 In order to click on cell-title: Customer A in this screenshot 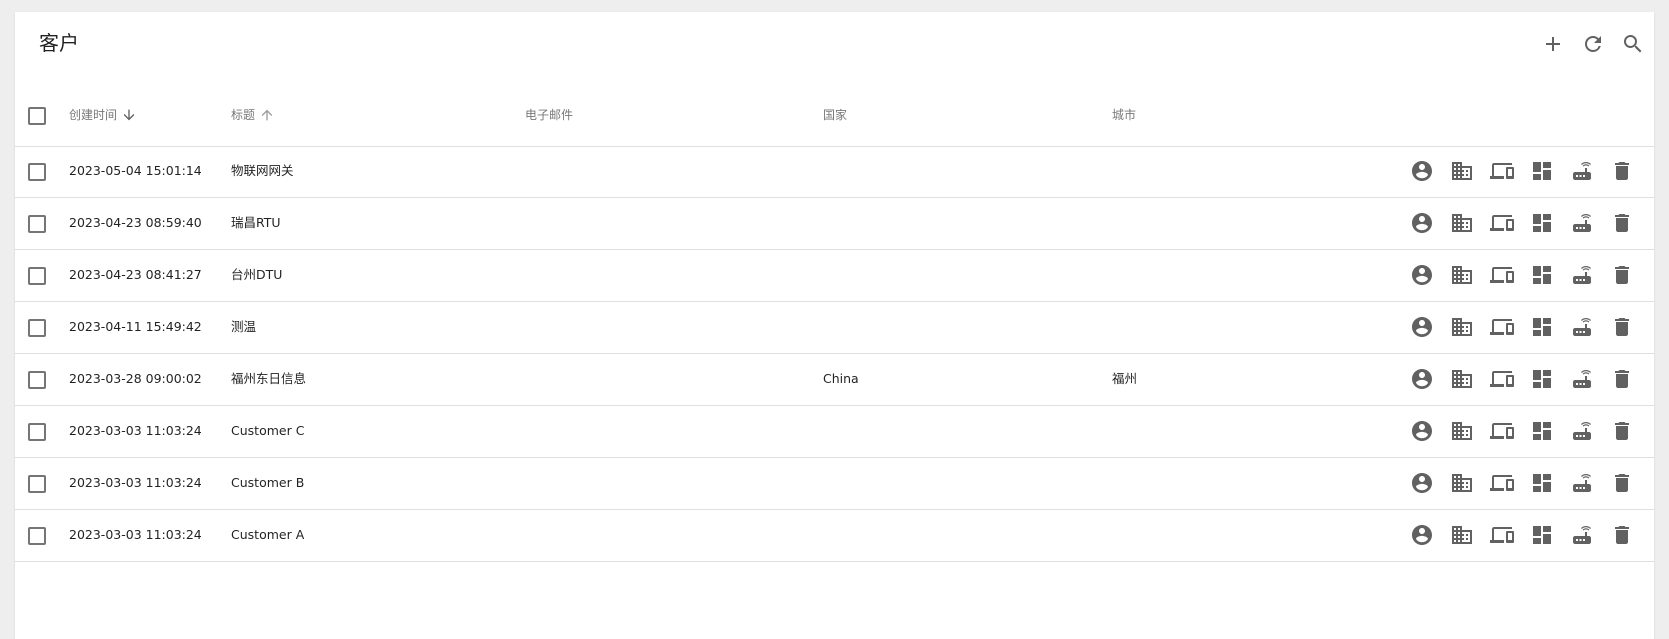, I will do `click(268, 534)`.